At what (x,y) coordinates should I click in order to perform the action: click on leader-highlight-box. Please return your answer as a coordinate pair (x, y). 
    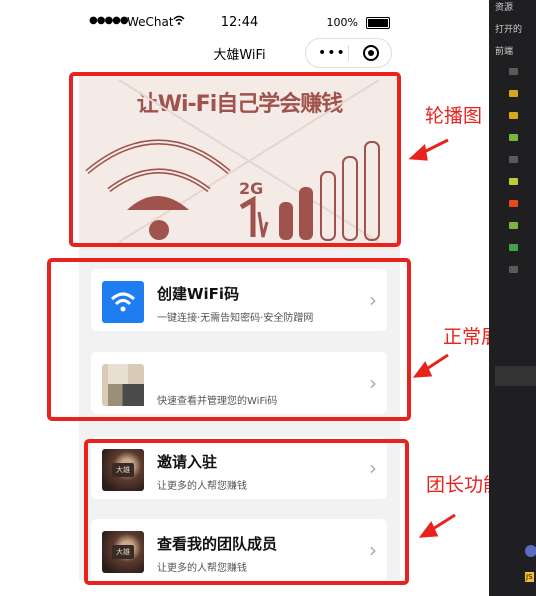
    Looking at the image, I should click on (246, 512).